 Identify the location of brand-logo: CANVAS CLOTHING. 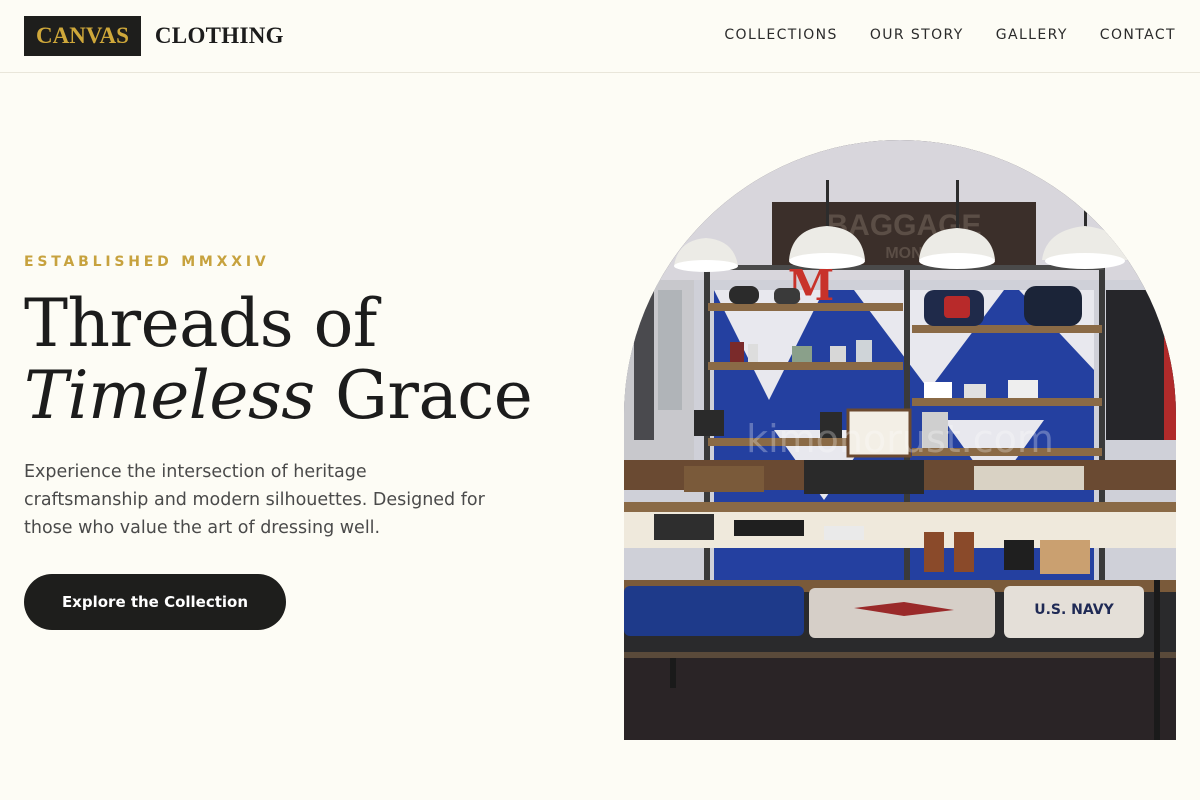
(154, 36).